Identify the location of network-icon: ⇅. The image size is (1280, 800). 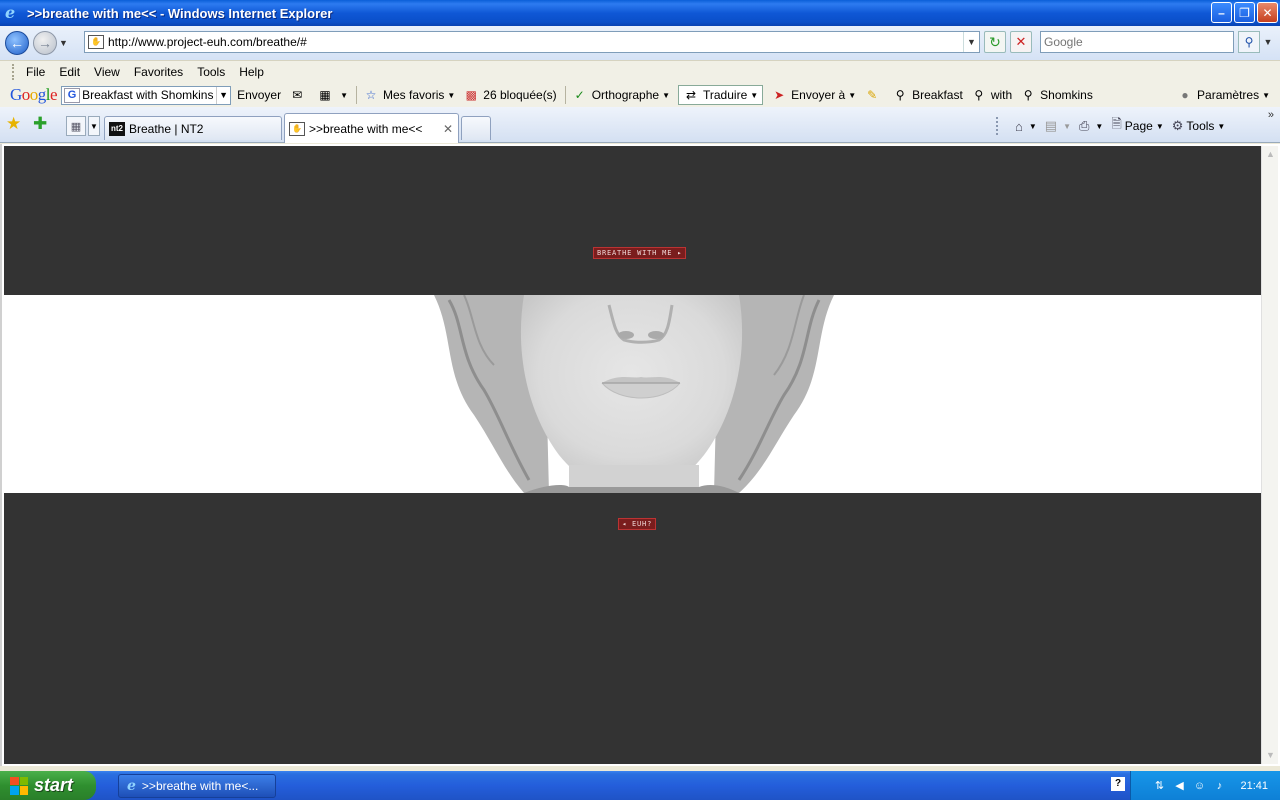
(1159, 786).